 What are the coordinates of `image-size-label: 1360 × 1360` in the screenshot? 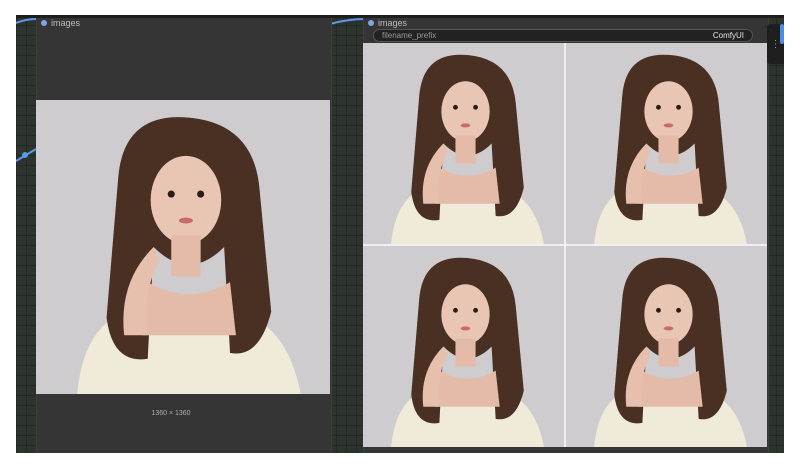 It's located at (171, 413).